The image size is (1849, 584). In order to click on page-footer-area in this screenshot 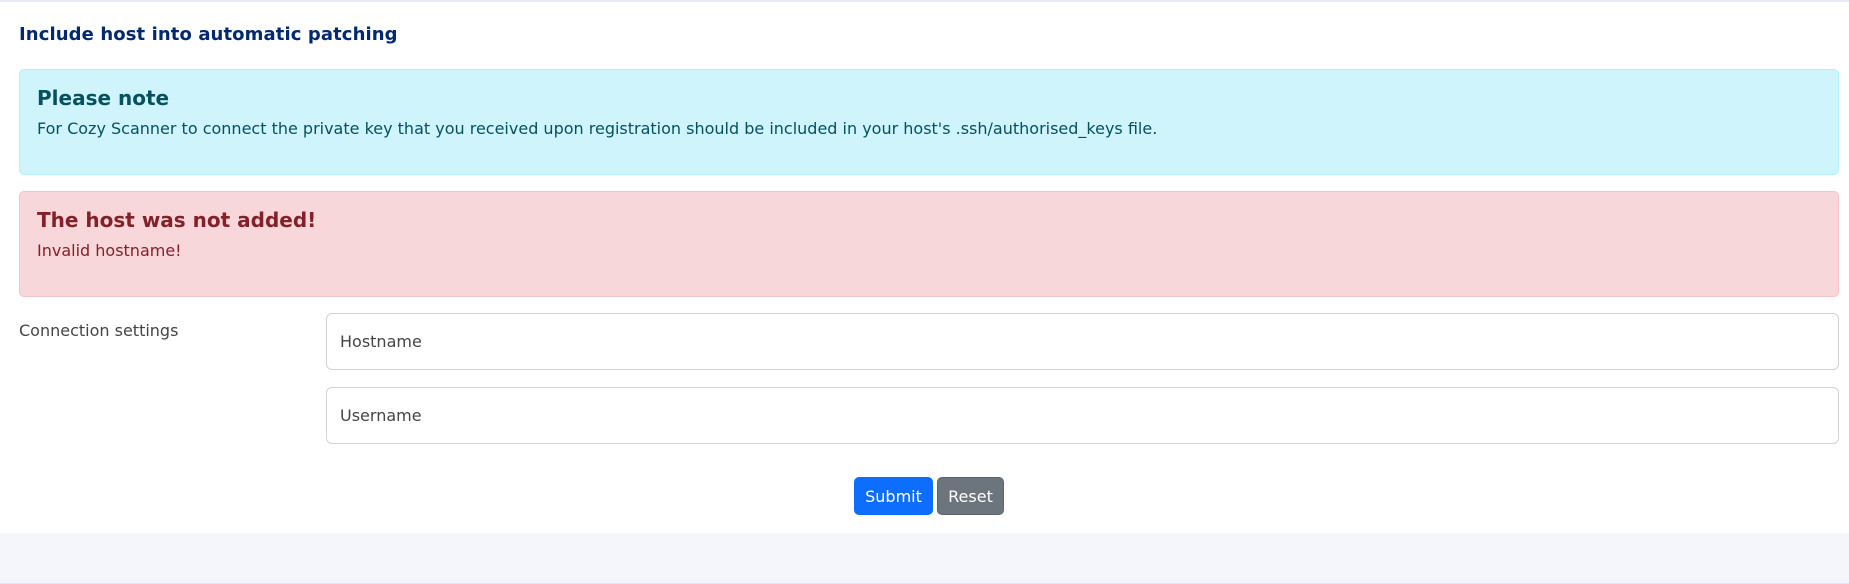, I will do `click(924, 558)`.